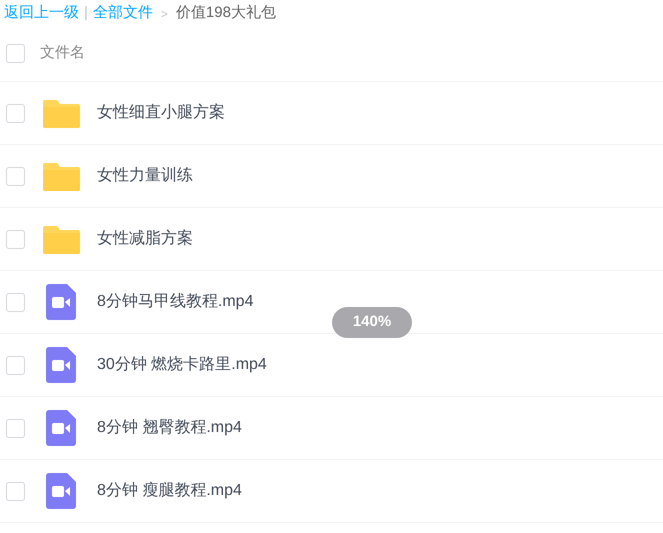 The height and width of the screenshot is (533, 663). What do you see at coordinates (62, 53) in the screenshot?
I see `column-header: 文件名` at bounding box center [62, 53].